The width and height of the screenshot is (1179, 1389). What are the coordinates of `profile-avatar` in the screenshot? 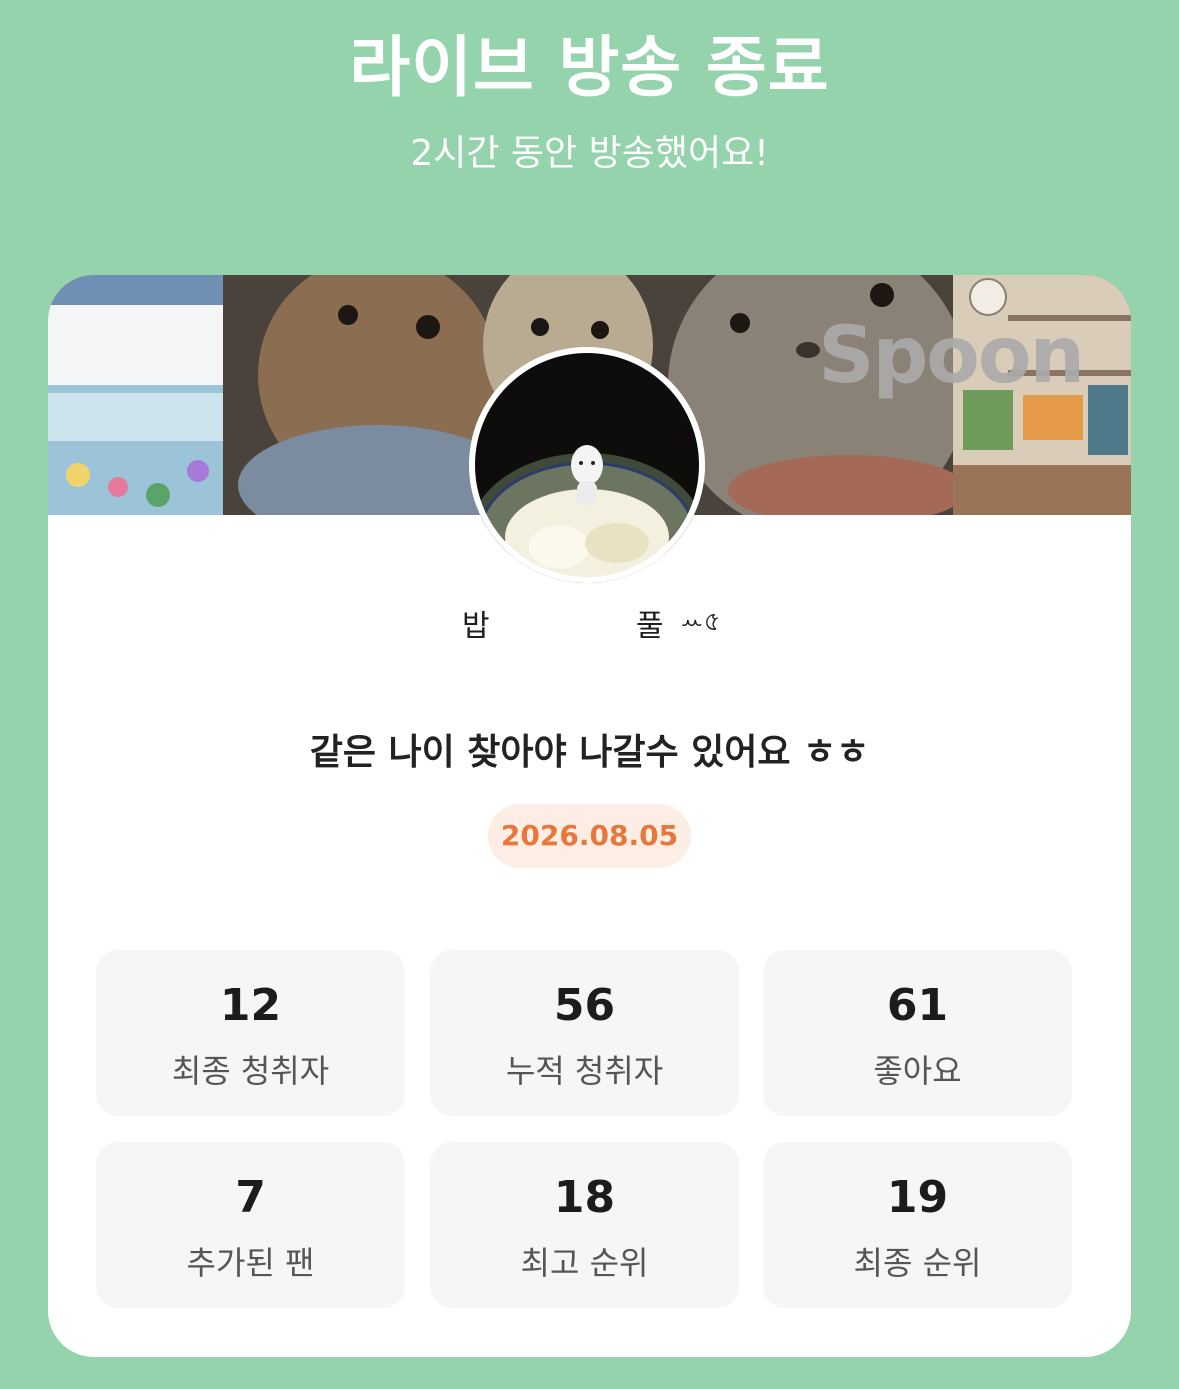 It's located at (587, 465).